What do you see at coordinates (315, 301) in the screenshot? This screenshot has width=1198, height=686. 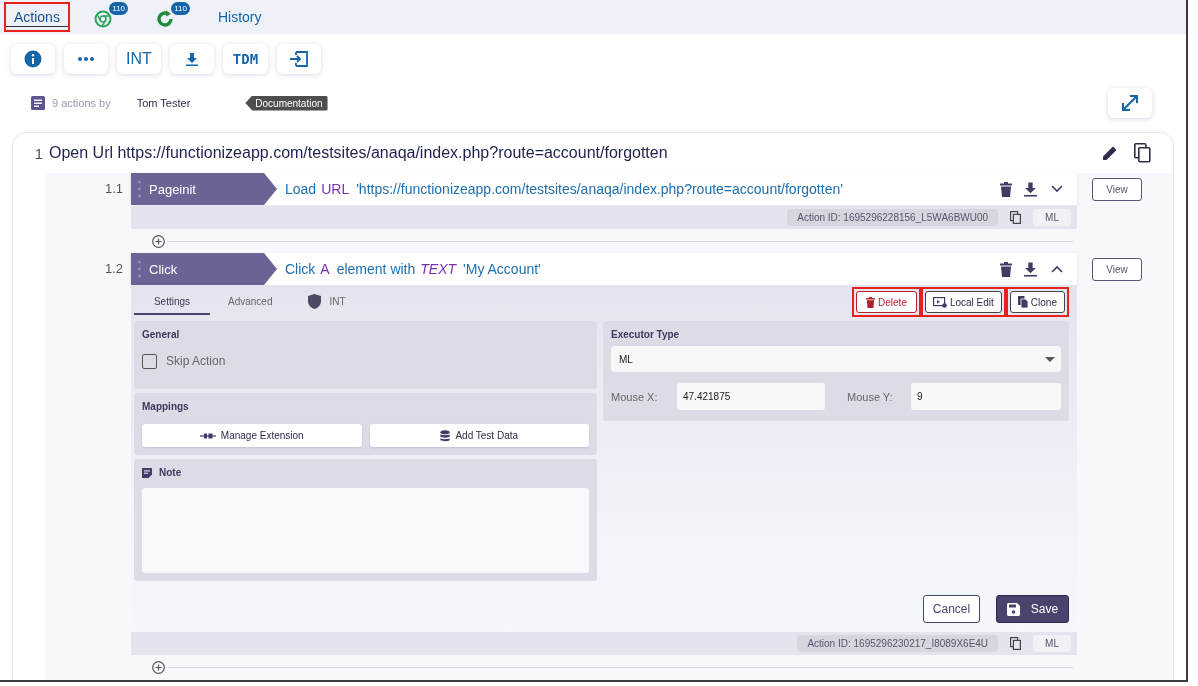 I see `shield-icon` at bounding box center [315, 301].